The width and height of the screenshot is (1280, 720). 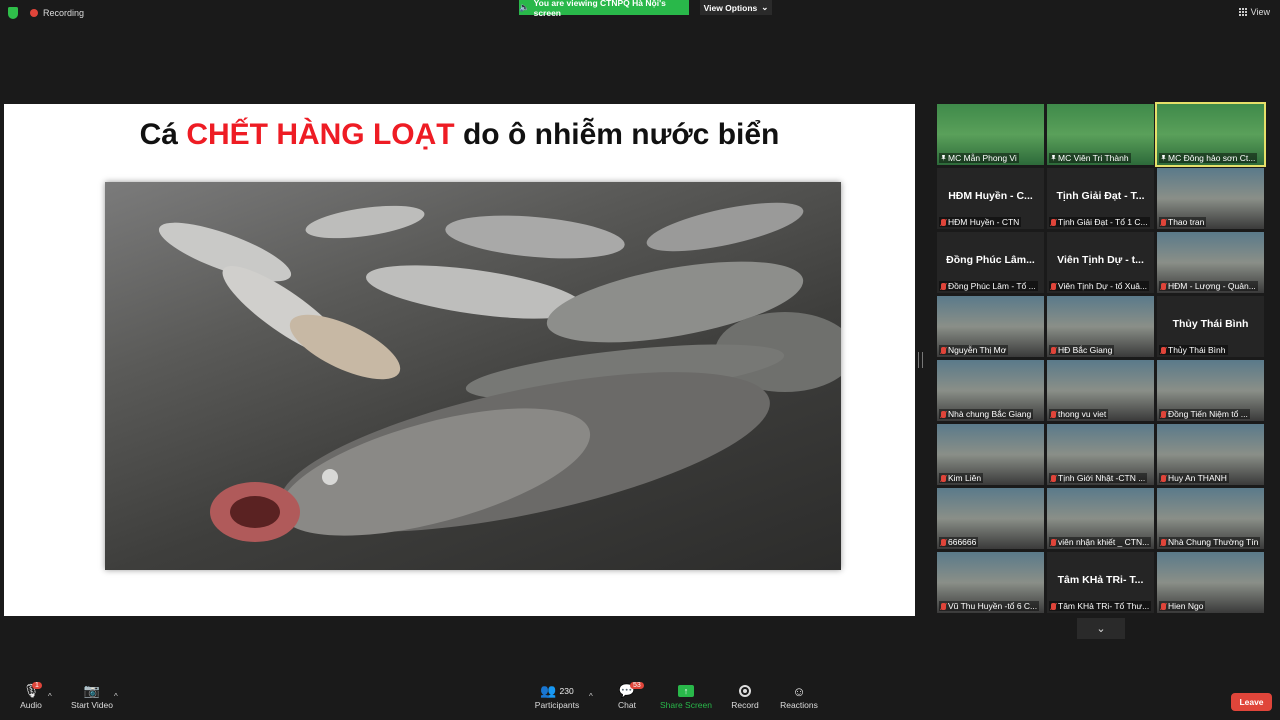 I want to click on view-options-label: View Options, so click(x=730, y=7).